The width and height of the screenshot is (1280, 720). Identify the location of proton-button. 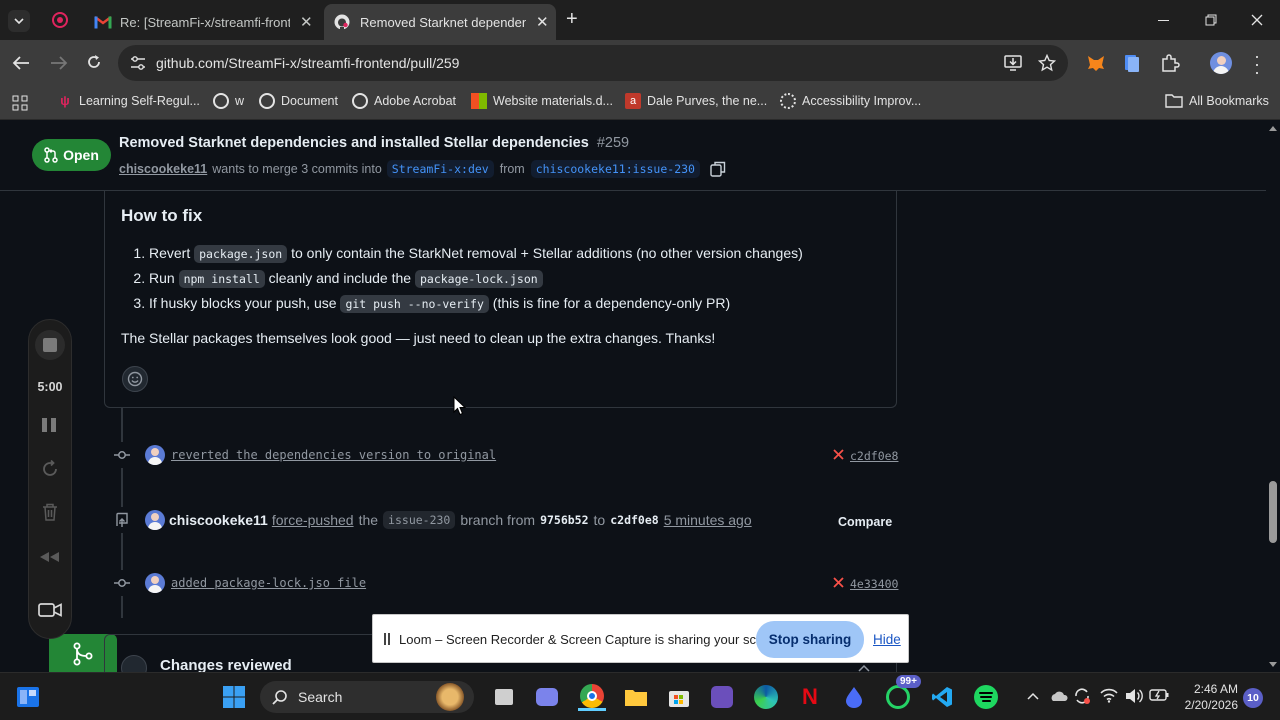
(854, 697).